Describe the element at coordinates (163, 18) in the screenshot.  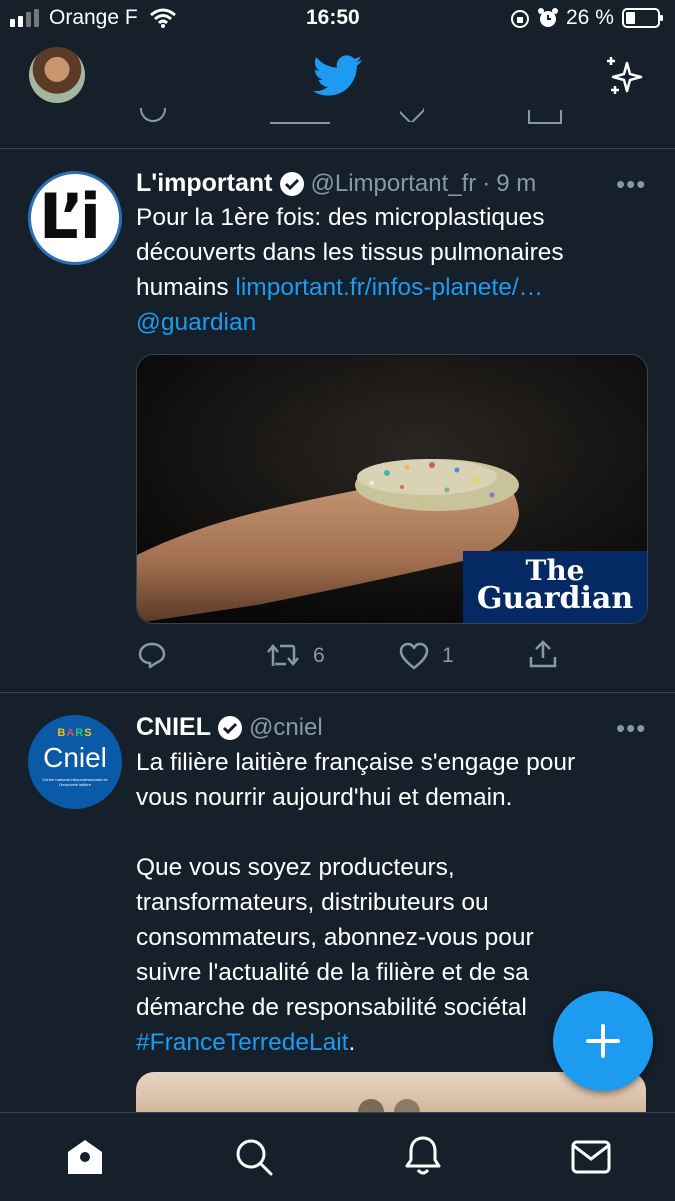
I see `wifi-icon` at that location.